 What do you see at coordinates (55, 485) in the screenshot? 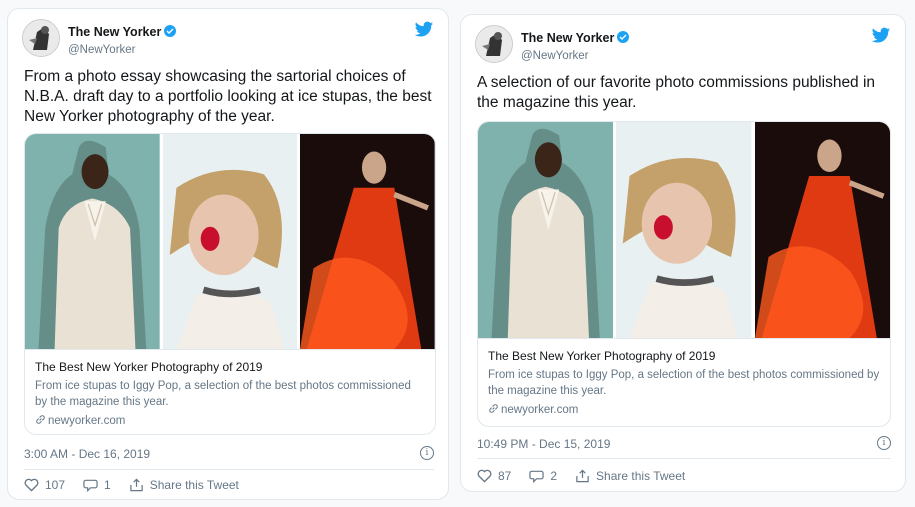
I see `like-count: 107` at bounding box center [55, 485].